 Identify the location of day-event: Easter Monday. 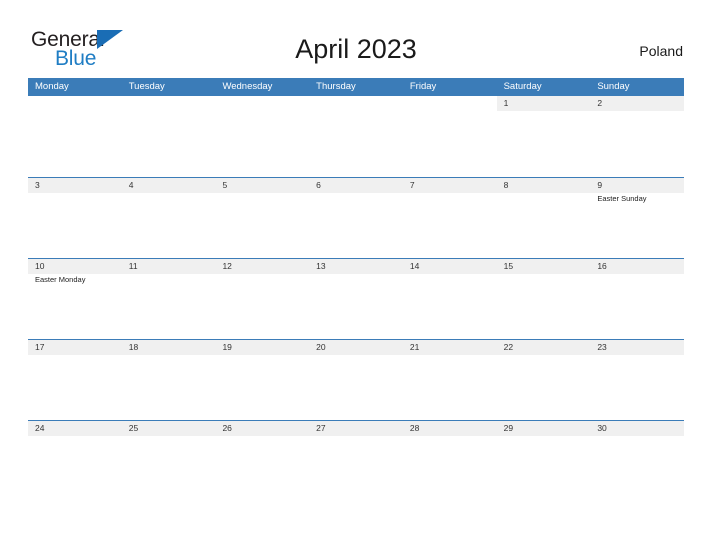
(60, 279).